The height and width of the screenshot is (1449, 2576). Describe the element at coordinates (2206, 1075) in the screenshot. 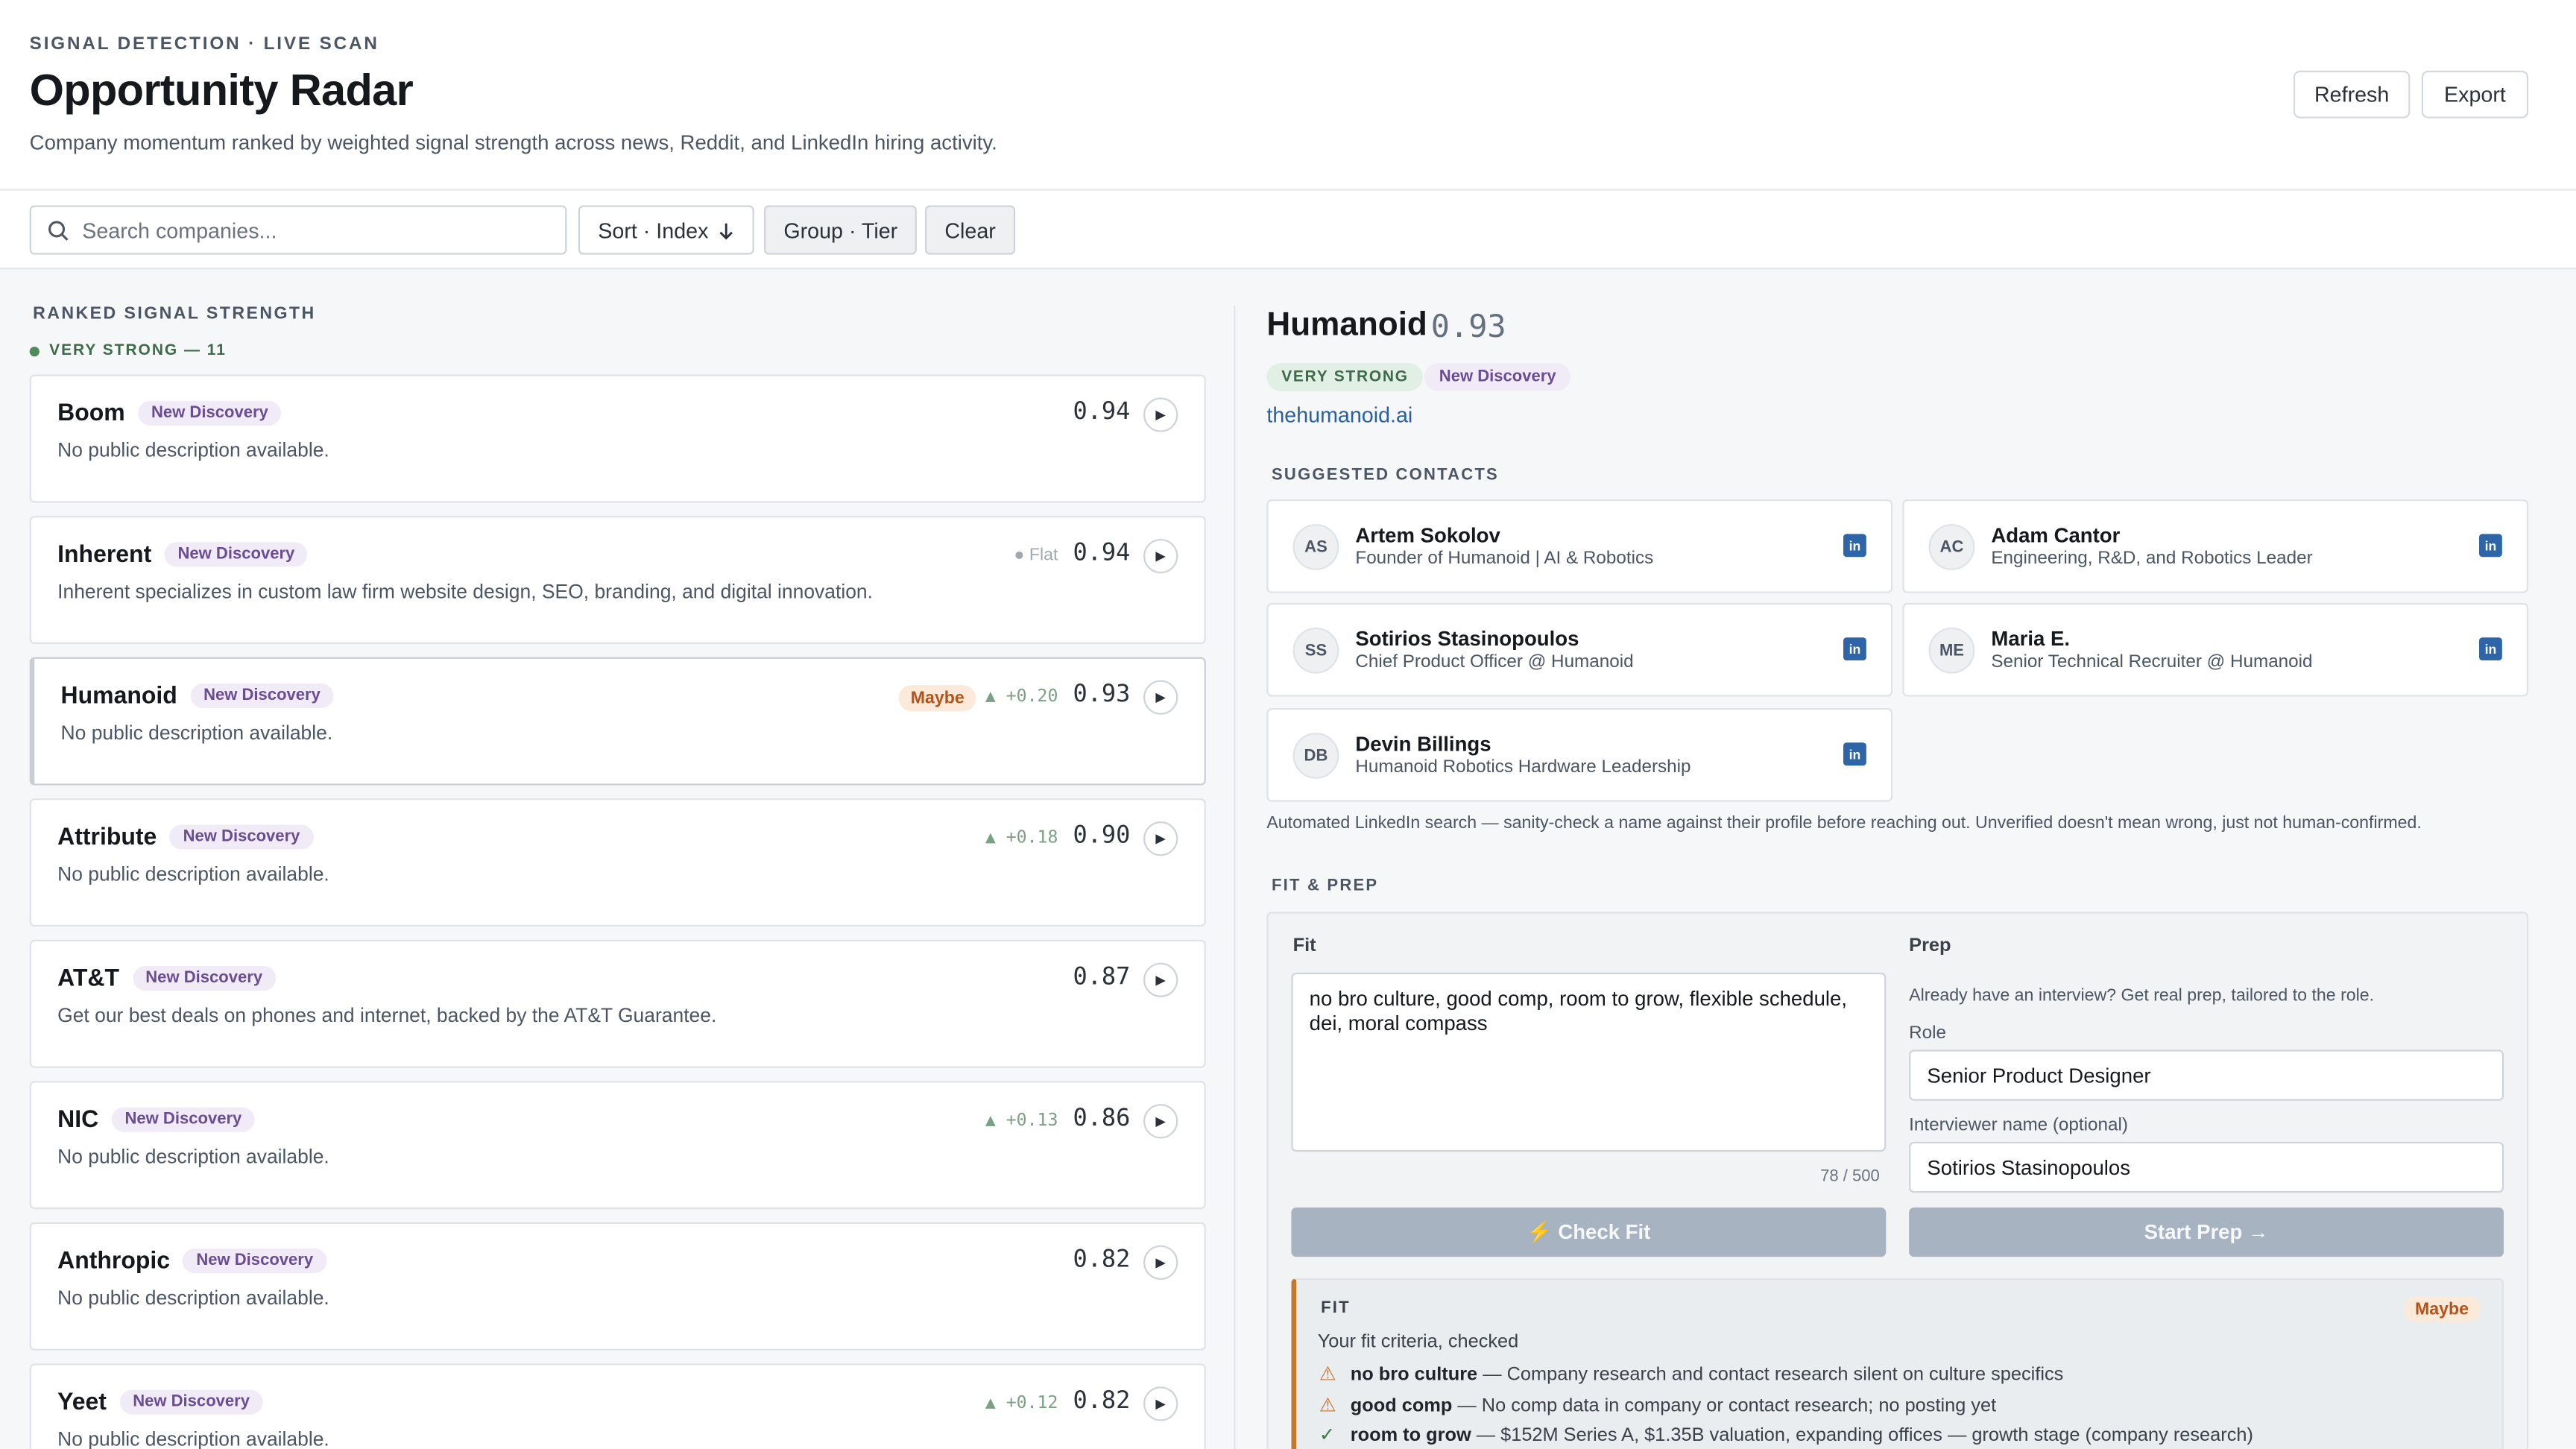

I see `role-input: Senior Product Designer` at that location.